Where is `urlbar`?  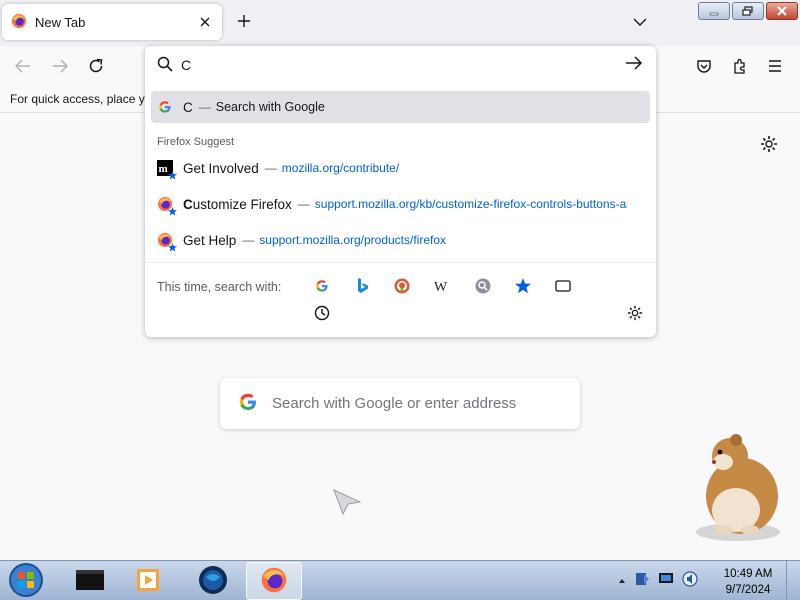
urlbar is located at coordinates (400, 65).